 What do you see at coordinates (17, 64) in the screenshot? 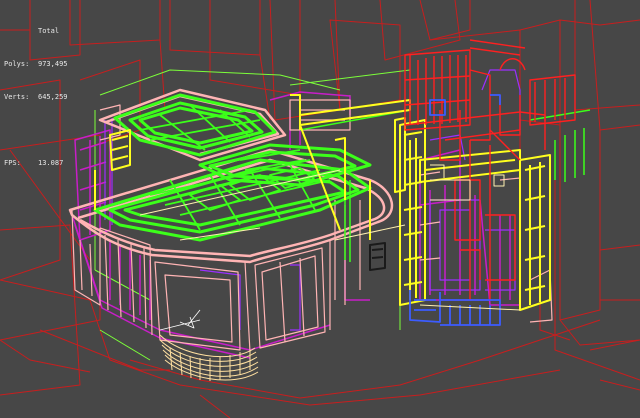
I see `stats-polys-label: Polys:` at bounding box center [17, 64].